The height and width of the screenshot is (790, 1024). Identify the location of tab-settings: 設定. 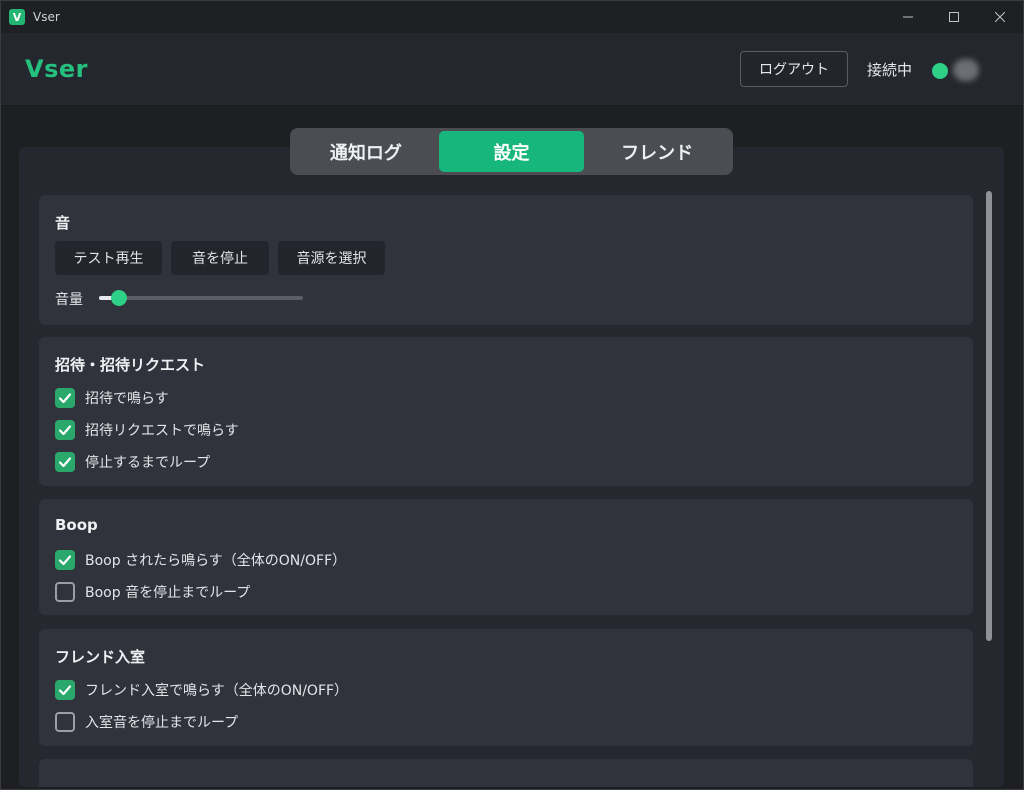
(511, 151).